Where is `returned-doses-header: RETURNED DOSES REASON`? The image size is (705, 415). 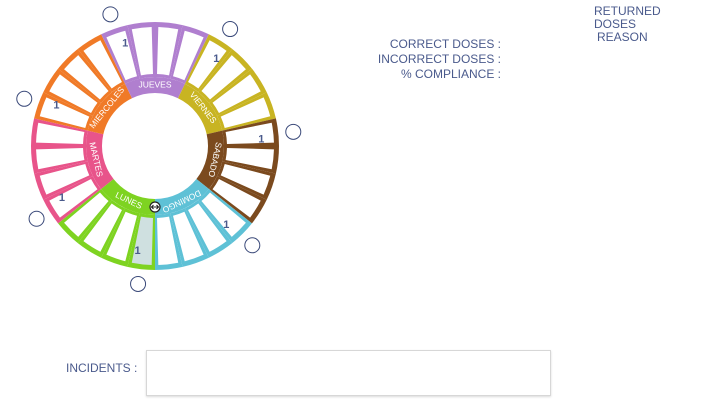
returned-doses-header: RETURNED DOSES REASON is located at coordinates (649, 24).